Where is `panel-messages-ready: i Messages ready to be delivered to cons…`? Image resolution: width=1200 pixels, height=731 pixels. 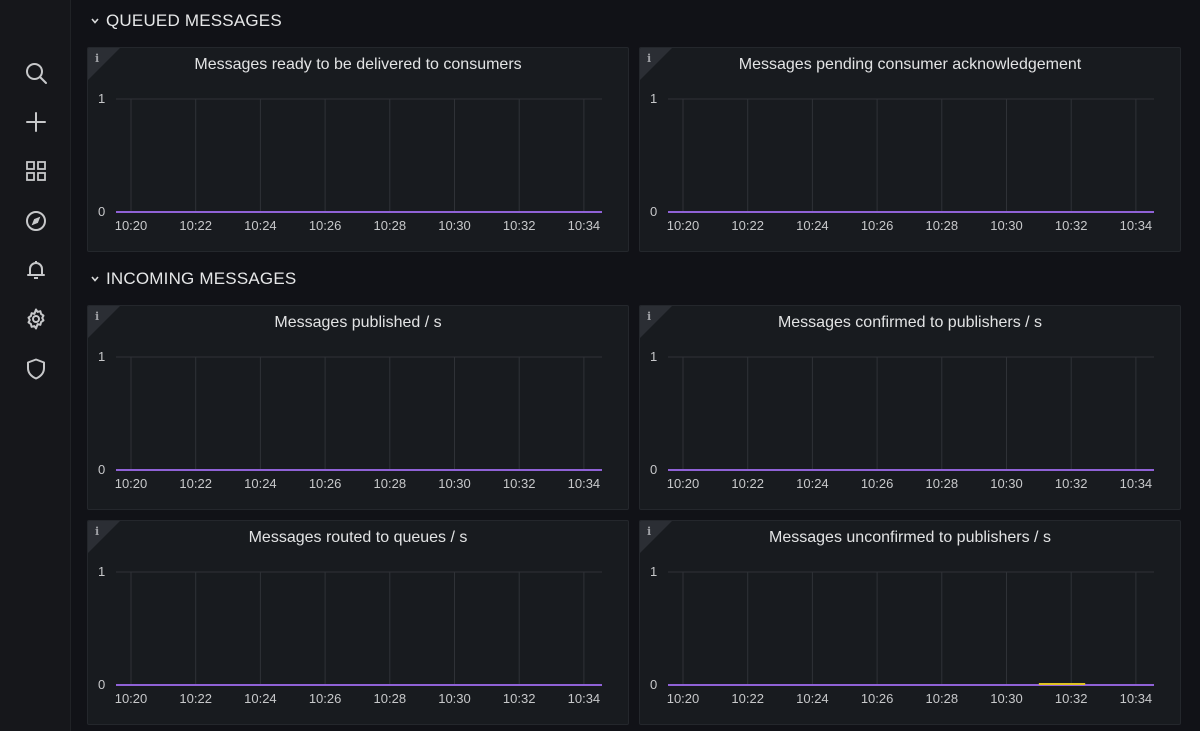 panel-messages-ready: i Messages ready to be delivered to cons… is located at coordinates (358, 149).